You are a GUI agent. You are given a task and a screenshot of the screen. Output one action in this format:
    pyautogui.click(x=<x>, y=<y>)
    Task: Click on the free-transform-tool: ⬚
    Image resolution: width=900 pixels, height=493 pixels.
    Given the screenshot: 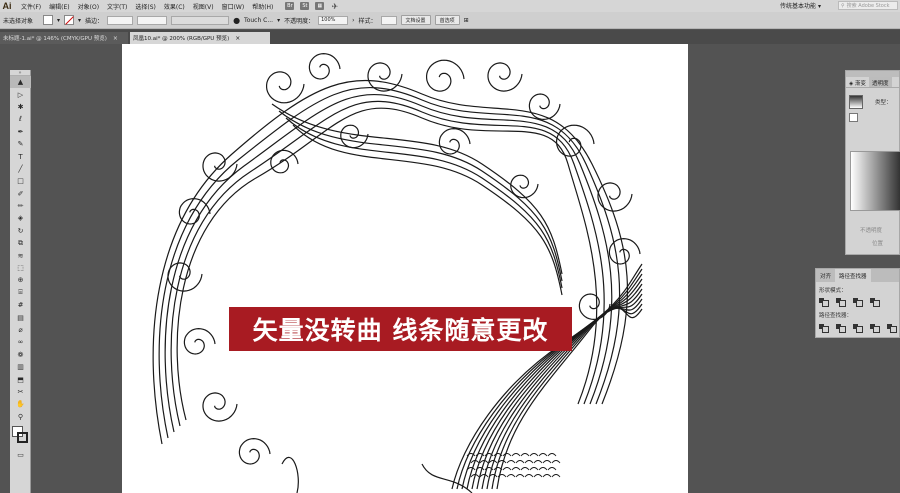 What is the action you would take?
    pyautogui.click(x=20, y=268)
    